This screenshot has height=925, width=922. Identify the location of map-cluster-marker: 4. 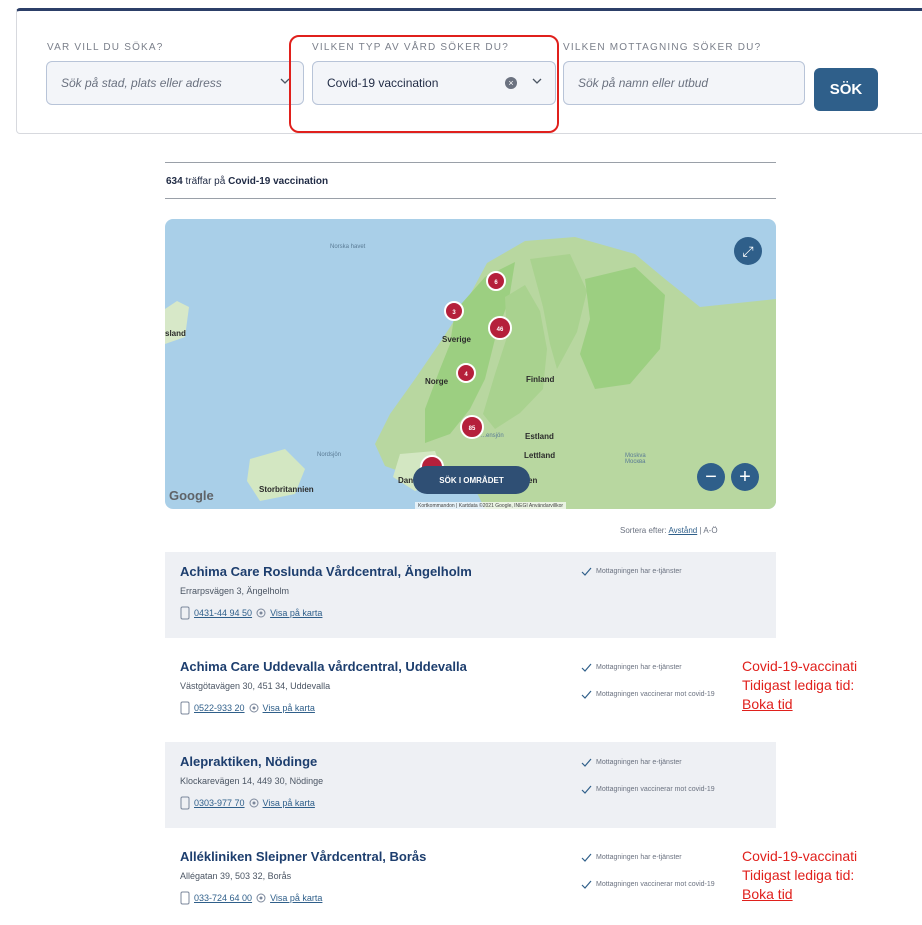
(466, 373).